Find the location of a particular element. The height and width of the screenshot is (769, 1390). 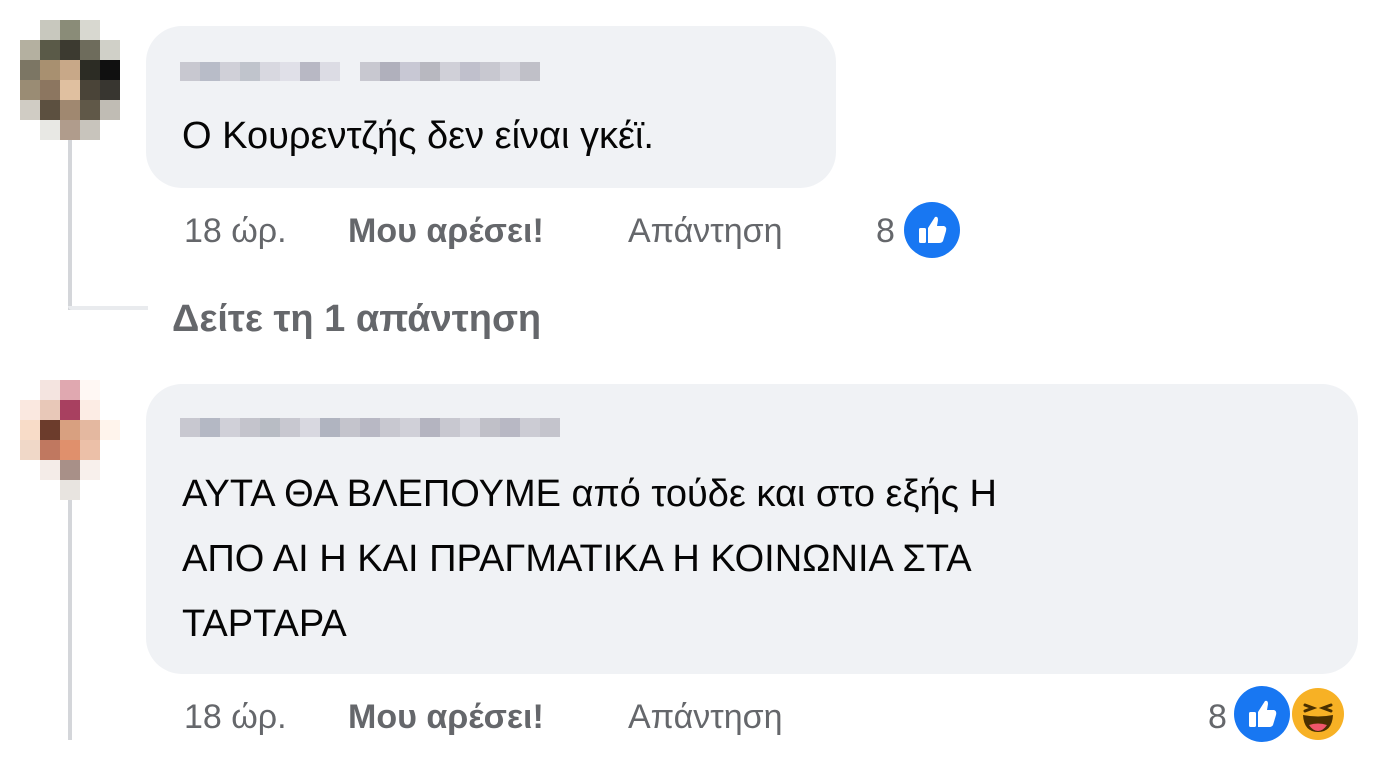

comment-text-line: ΑΠΟ ΑΙ Η ΚΑΙ ΠΡΑΓΜΑΤΙΚΑ Η ΚΟΙΝΩΝΙΑ ΣΤΑ is located at coordinates (577, 559).